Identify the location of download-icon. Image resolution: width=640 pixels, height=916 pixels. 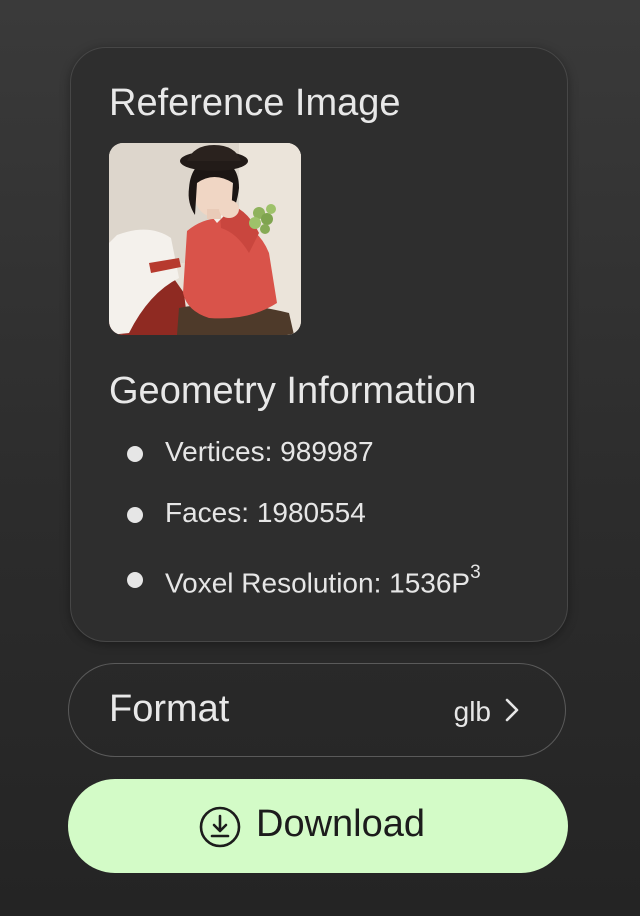
(220, 827).